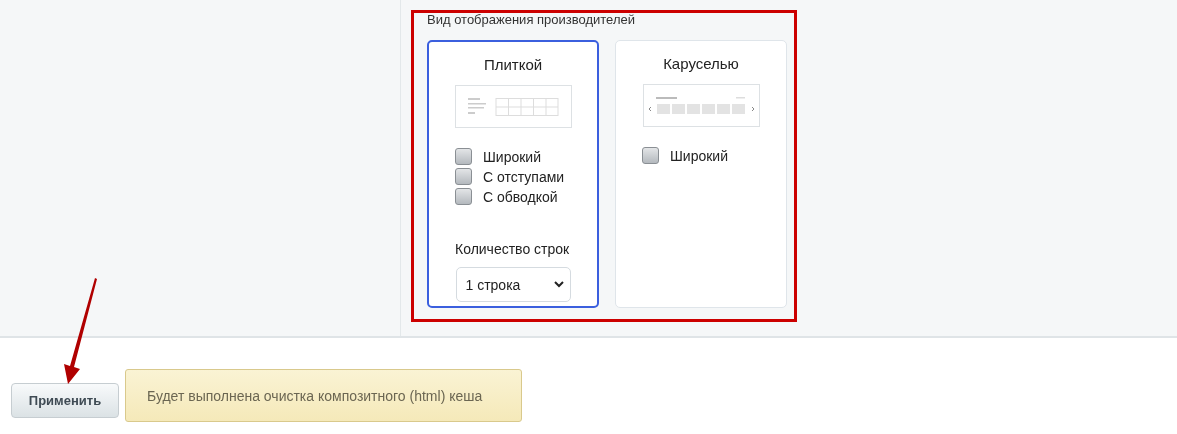 This screenshot has width=1177, height=434. Describe the element at coordinates (701, 63) in the screenshot. I see `option-title: Каруселью` at that location.